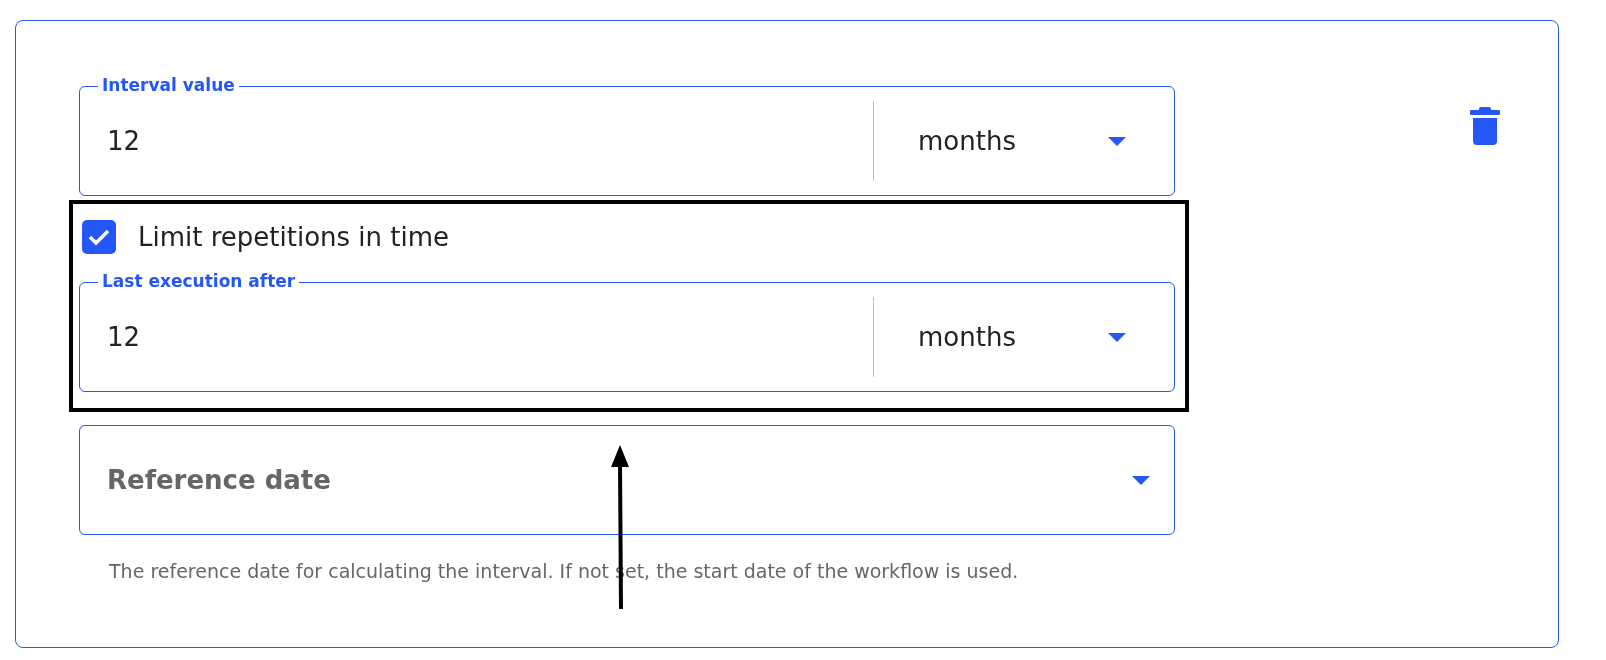  Describe the element at coordinates (627, 480) in the screenshot. I see `reference-date-dropdown: Reference date` at that location.